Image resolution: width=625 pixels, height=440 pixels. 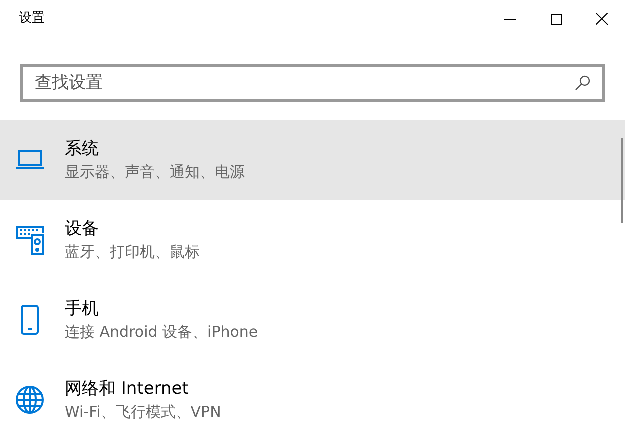 I want to click on category-subtitle: Wi-Fi、飞行模式、VPN, so click(x=143, y=412).